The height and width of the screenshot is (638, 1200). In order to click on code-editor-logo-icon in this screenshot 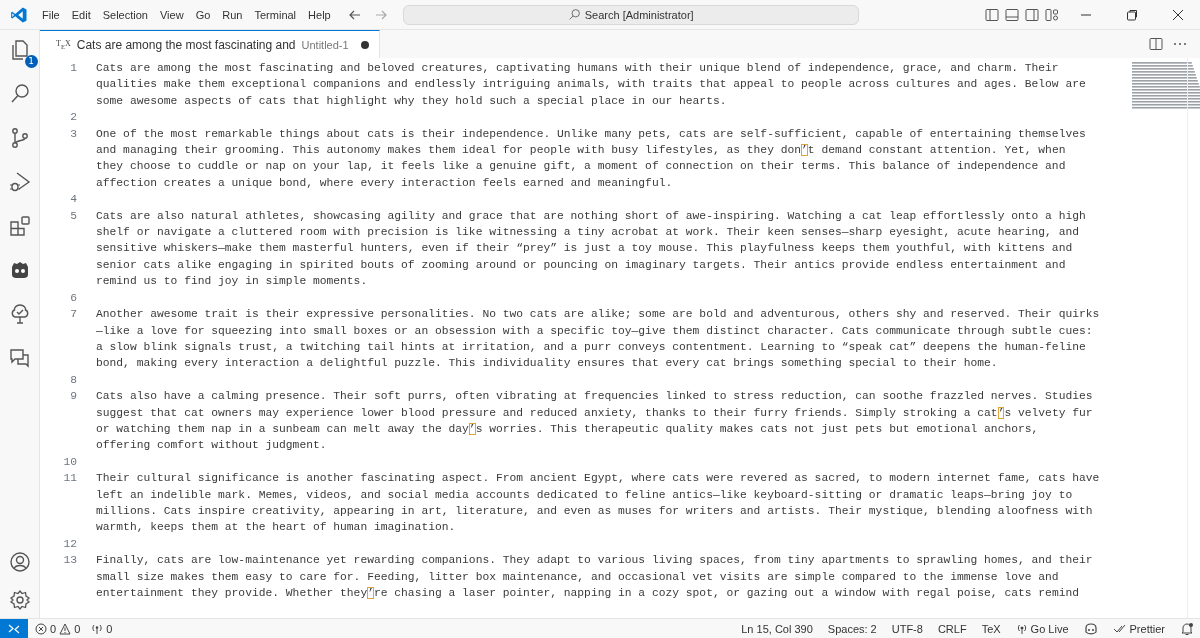, I will do `click(19, 14)`.